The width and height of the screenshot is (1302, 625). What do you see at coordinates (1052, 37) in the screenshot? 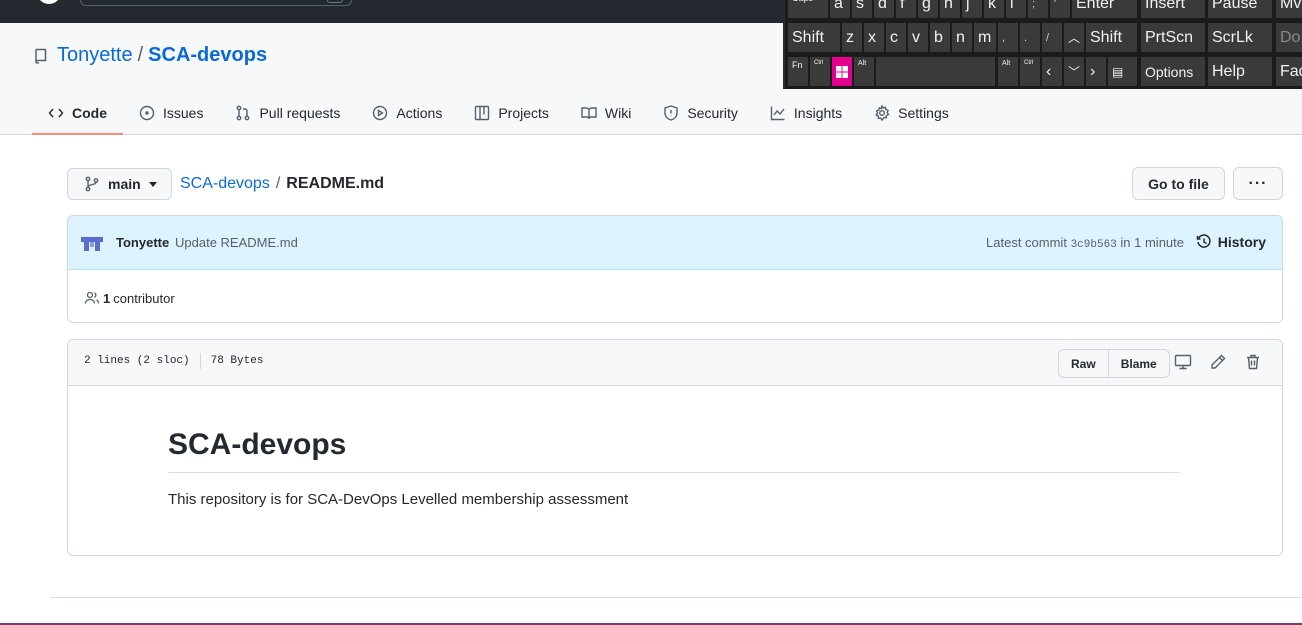
I see `key-slash: /` at bounding box center [1052, 37].